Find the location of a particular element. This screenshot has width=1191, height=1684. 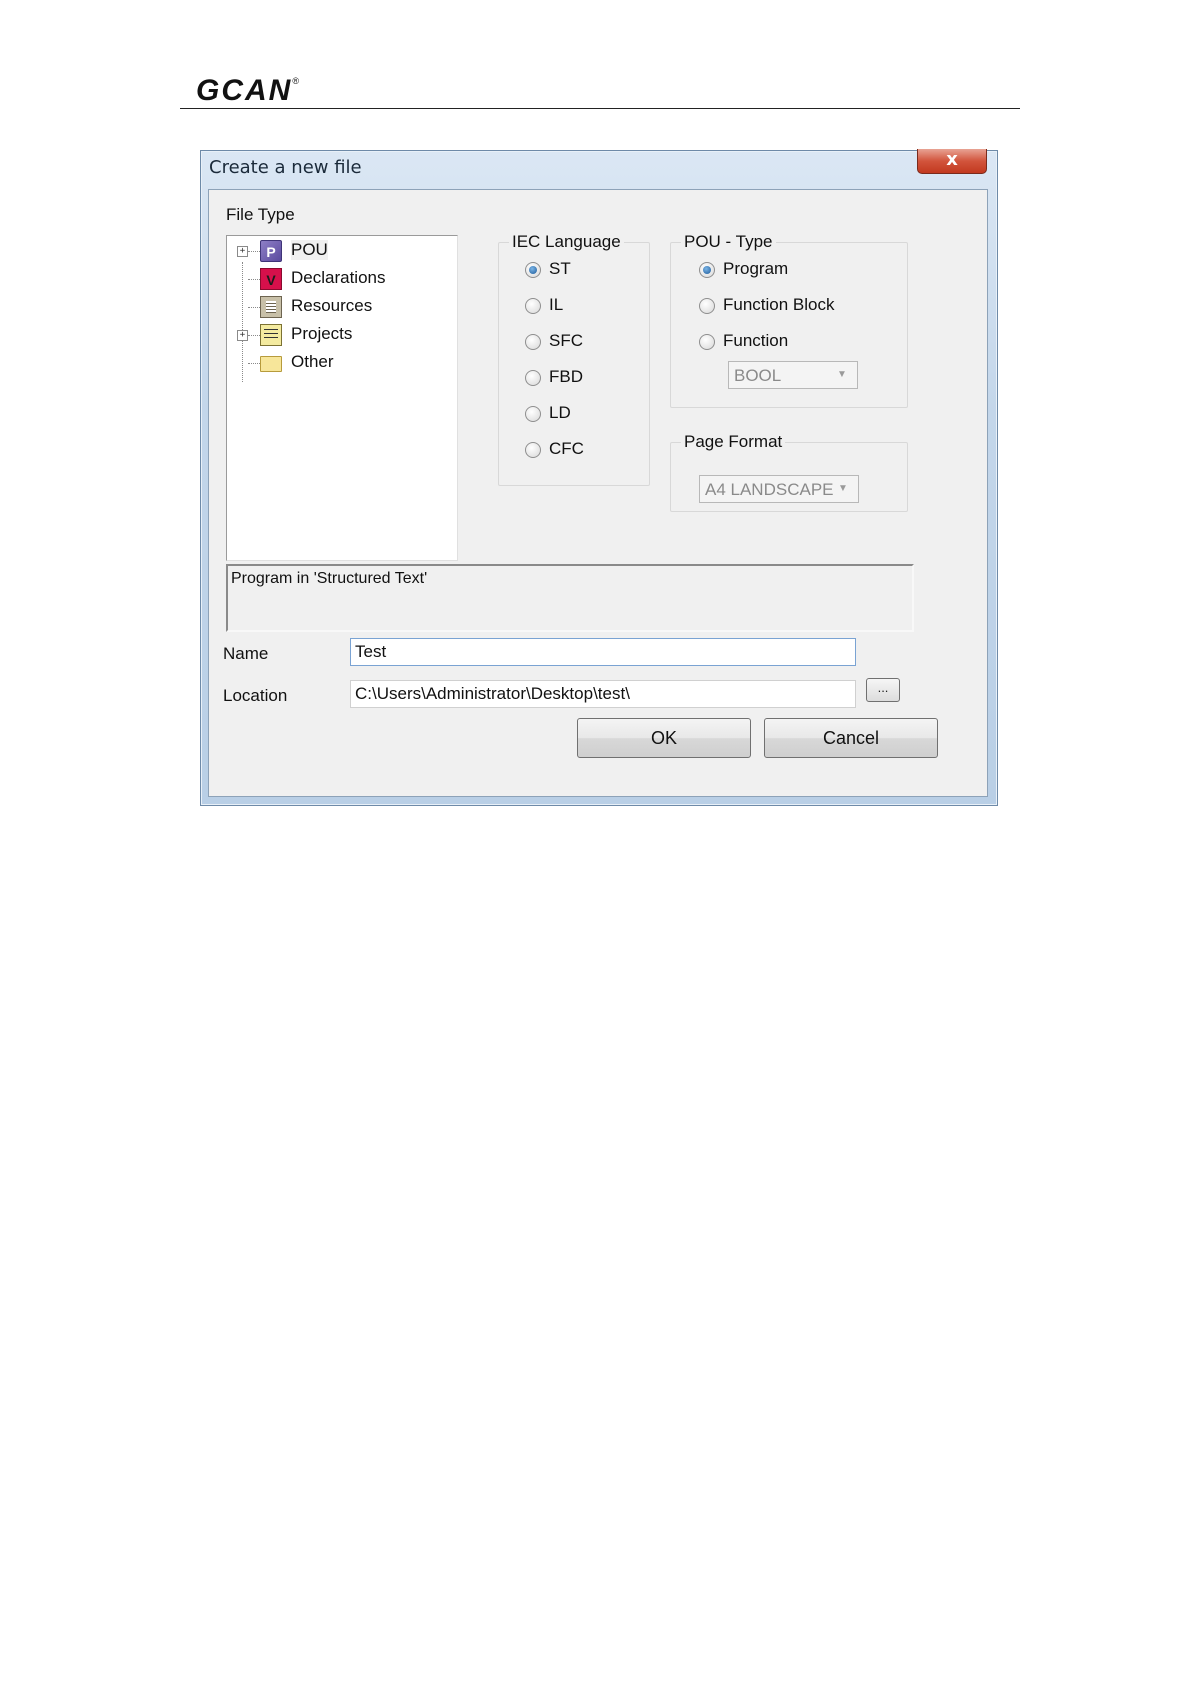

tree-item-label: Projects is located at coordinates (322, 333).